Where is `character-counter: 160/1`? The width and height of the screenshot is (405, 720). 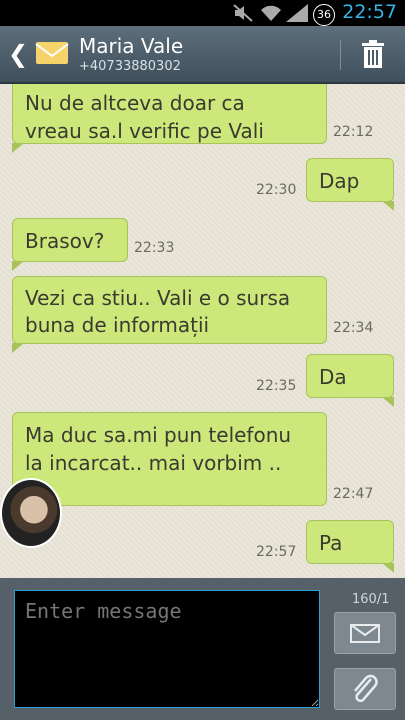
character-counter: 160/1 is located at coordinates (371, 599).